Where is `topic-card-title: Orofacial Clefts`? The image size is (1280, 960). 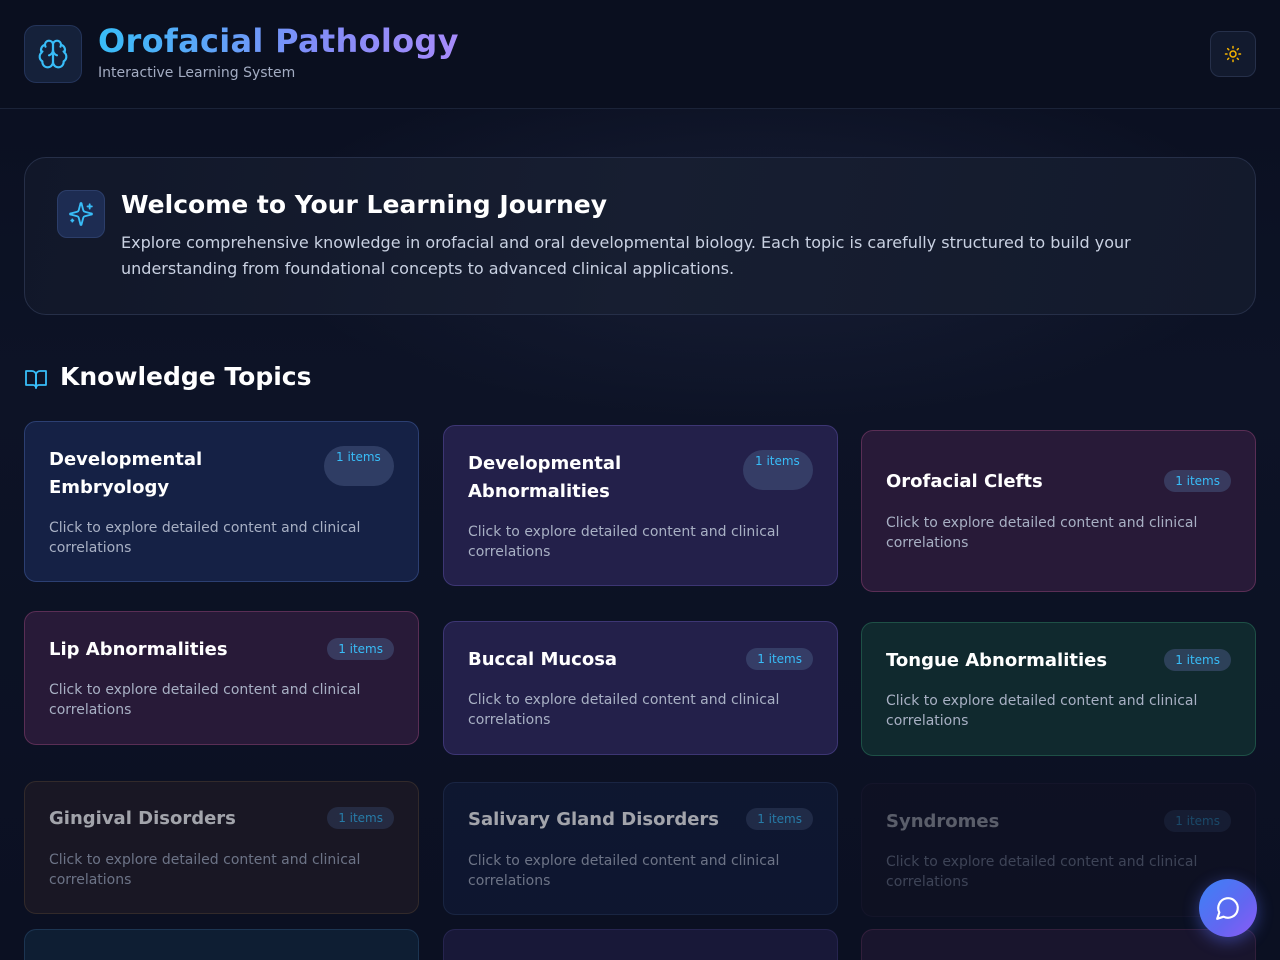
topic-card-title: Orofacial Clefts is located at coordinates (964, 481).